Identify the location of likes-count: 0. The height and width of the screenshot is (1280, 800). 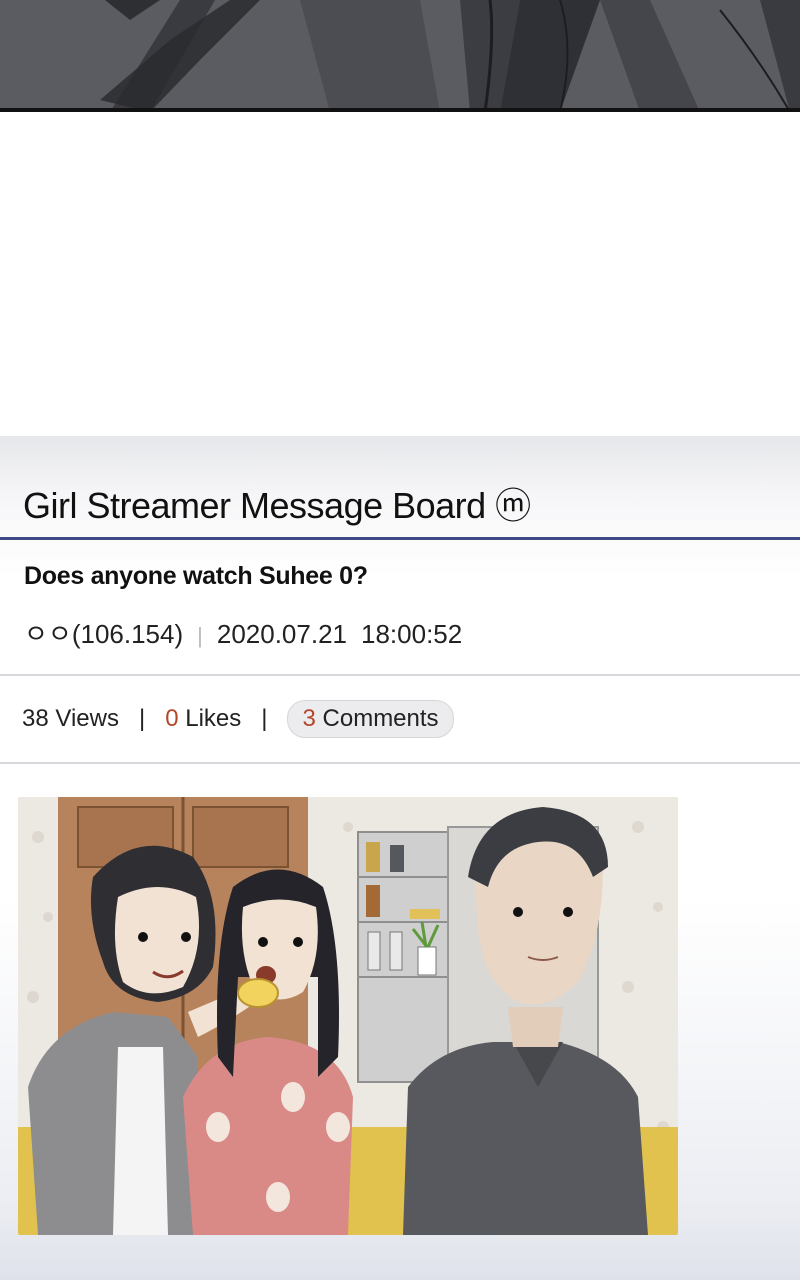
(172, 718).